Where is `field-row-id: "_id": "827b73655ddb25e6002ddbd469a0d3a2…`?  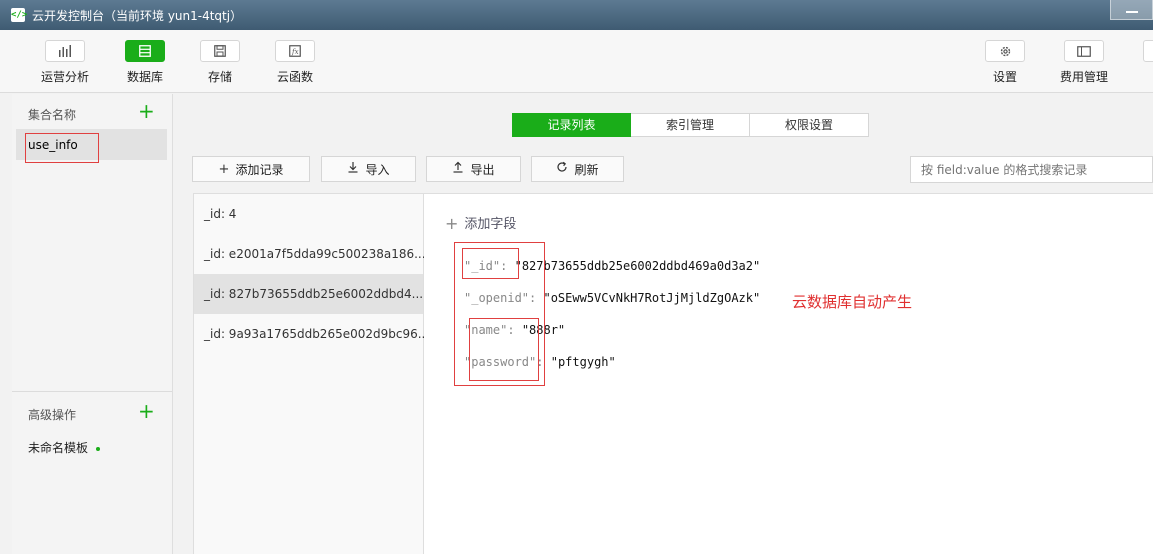 field-row-id: "_id": "827b73655ddb25e6002ddbd469a0d3a2… is located at coordinates (612, 266).